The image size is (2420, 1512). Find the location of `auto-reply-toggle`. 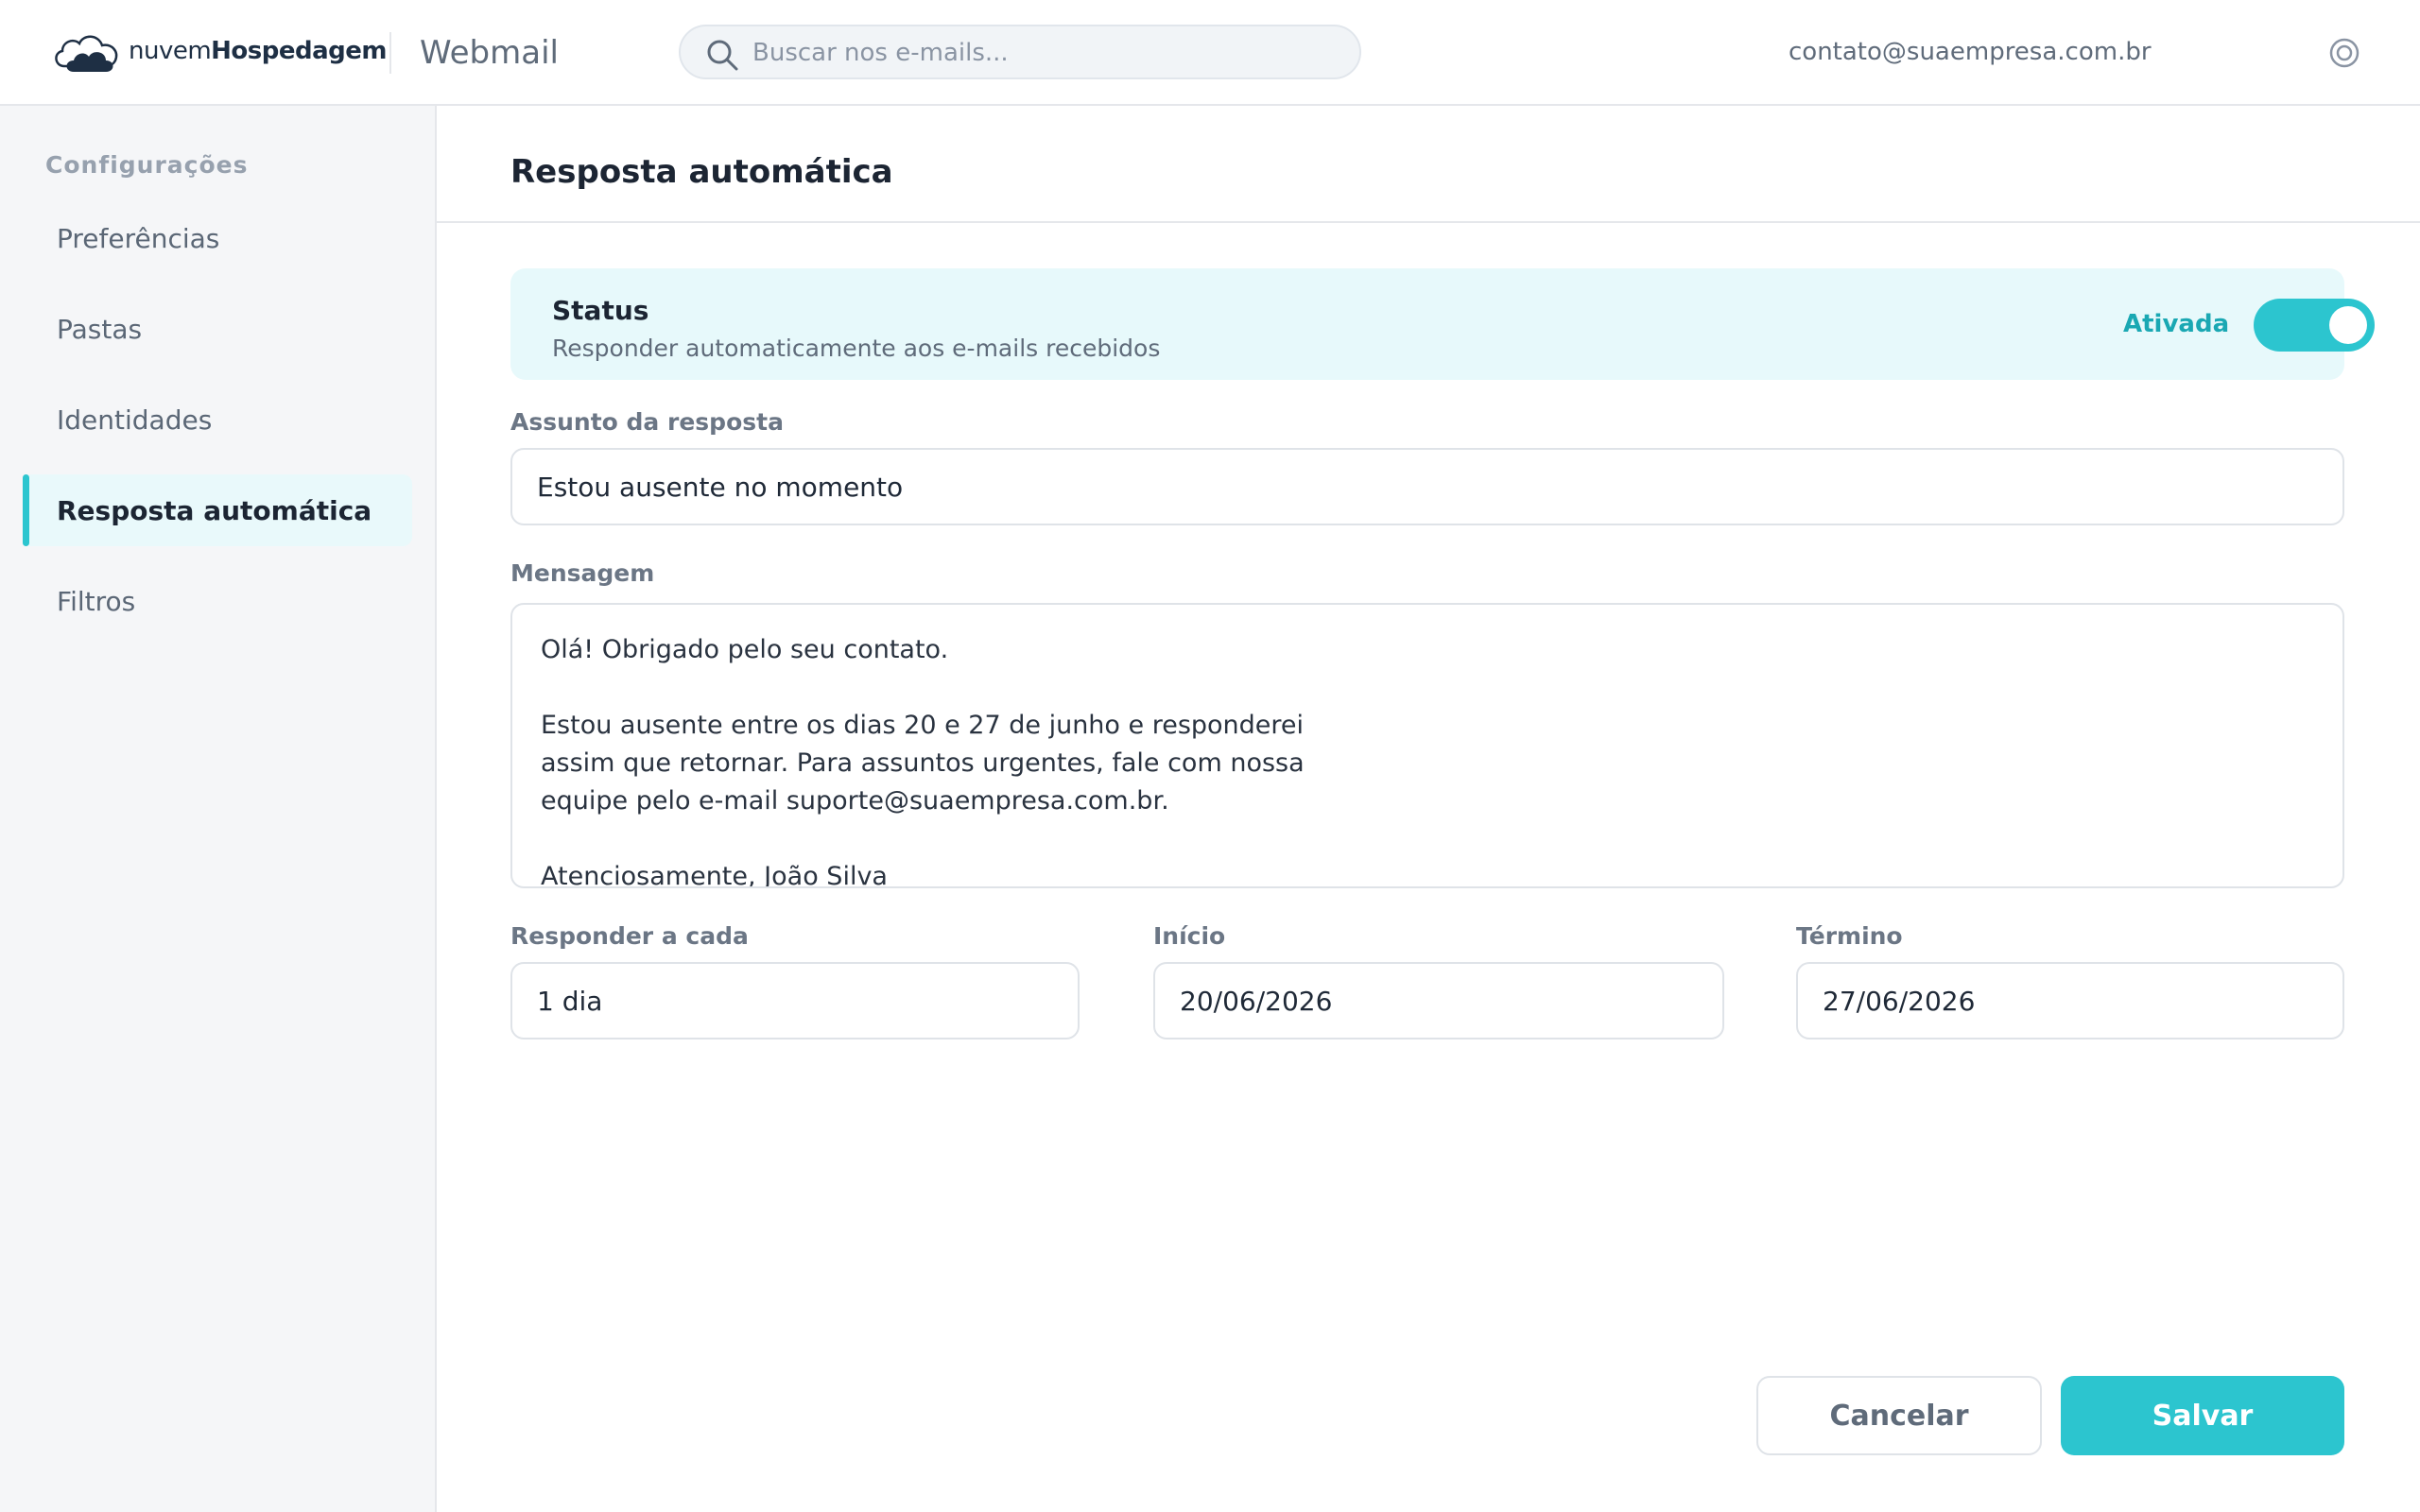

auto-reply-toggle is located at coordinates (2314, 325).